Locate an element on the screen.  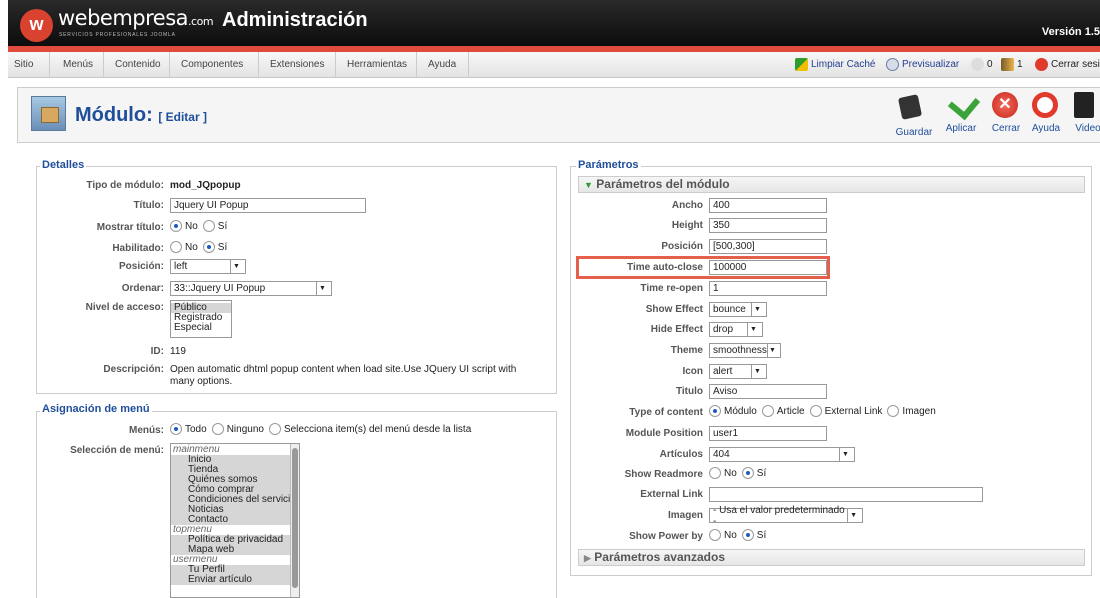
icon-value: alert is located at coordinates (723, 371).